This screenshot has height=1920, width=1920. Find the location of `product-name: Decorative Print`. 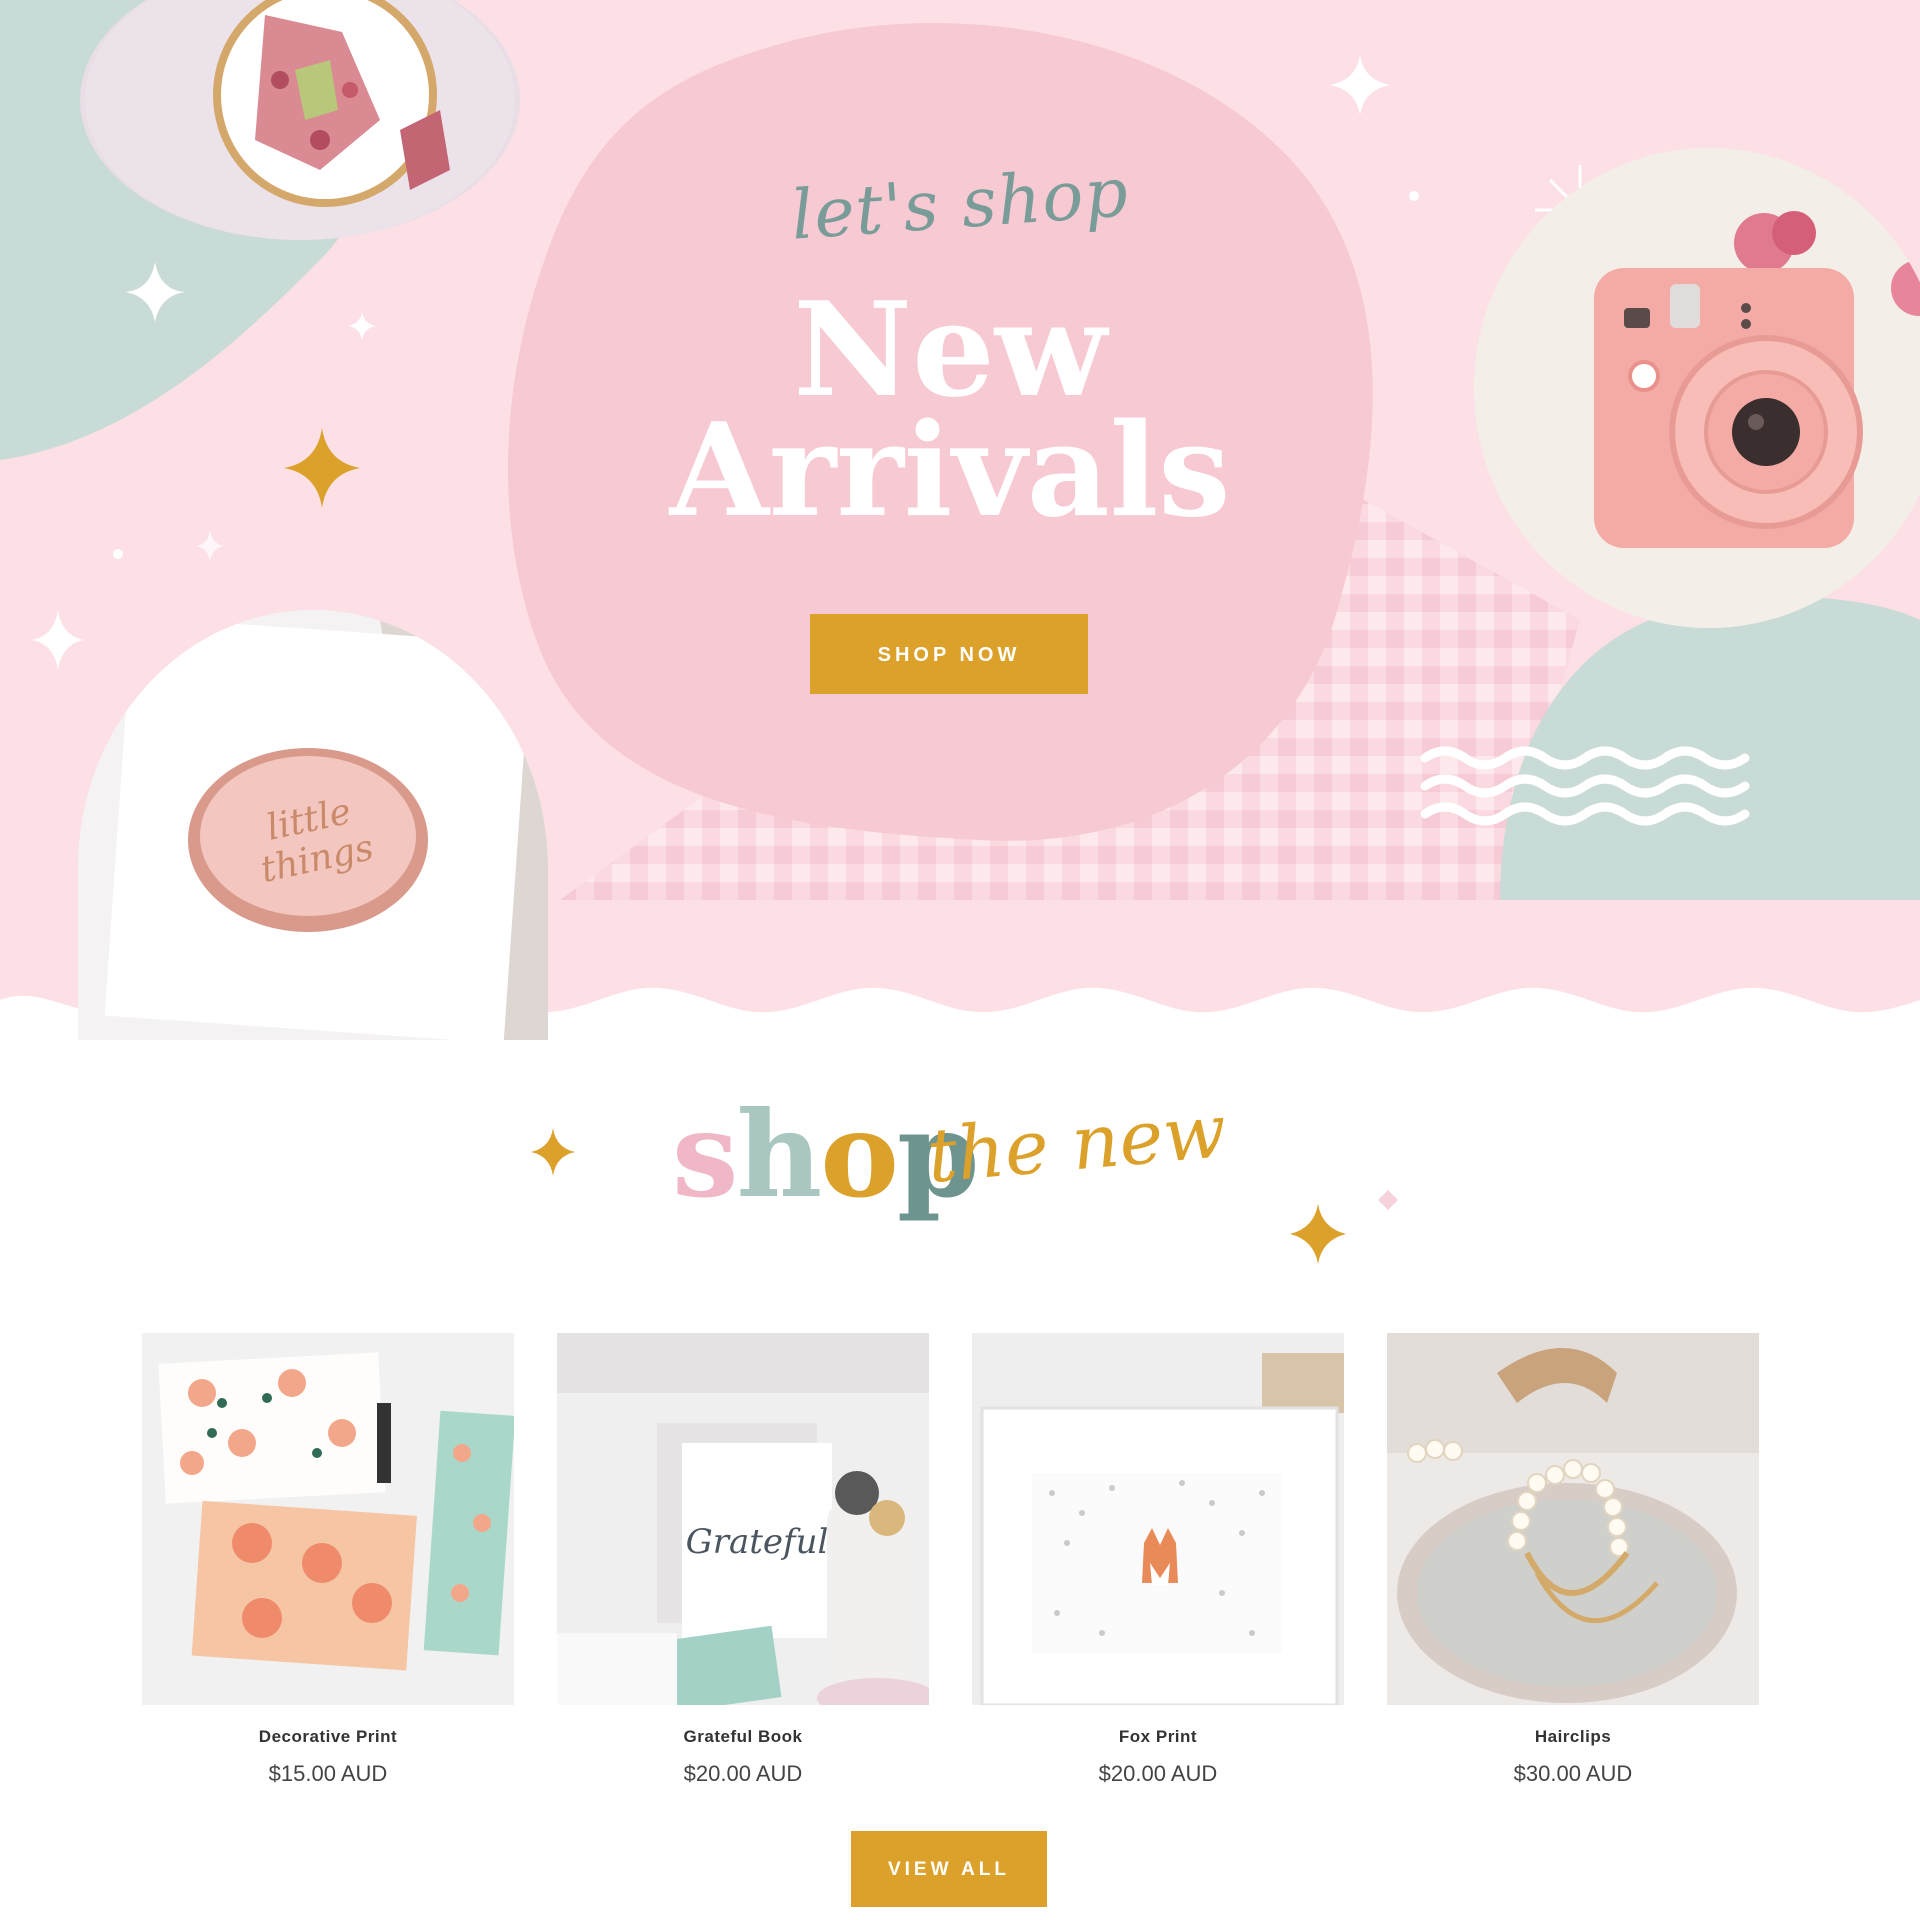

product-name: Decorative Print is located at coordinates (328, 1737).